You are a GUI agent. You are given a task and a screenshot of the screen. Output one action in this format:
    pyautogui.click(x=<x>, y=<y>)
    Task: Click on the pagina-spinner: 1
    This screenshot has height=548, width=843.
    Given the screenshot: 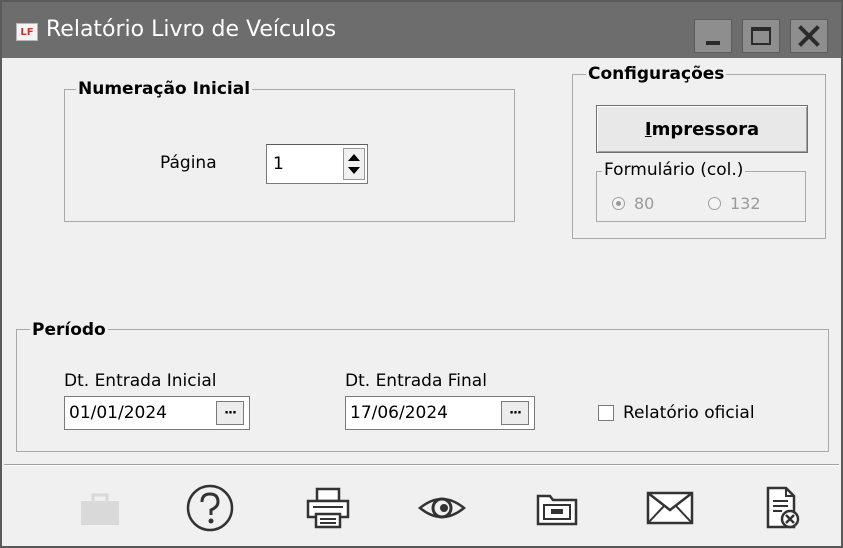 What is the action you would take?
    pyautogui.click(x=317, y=164)
    